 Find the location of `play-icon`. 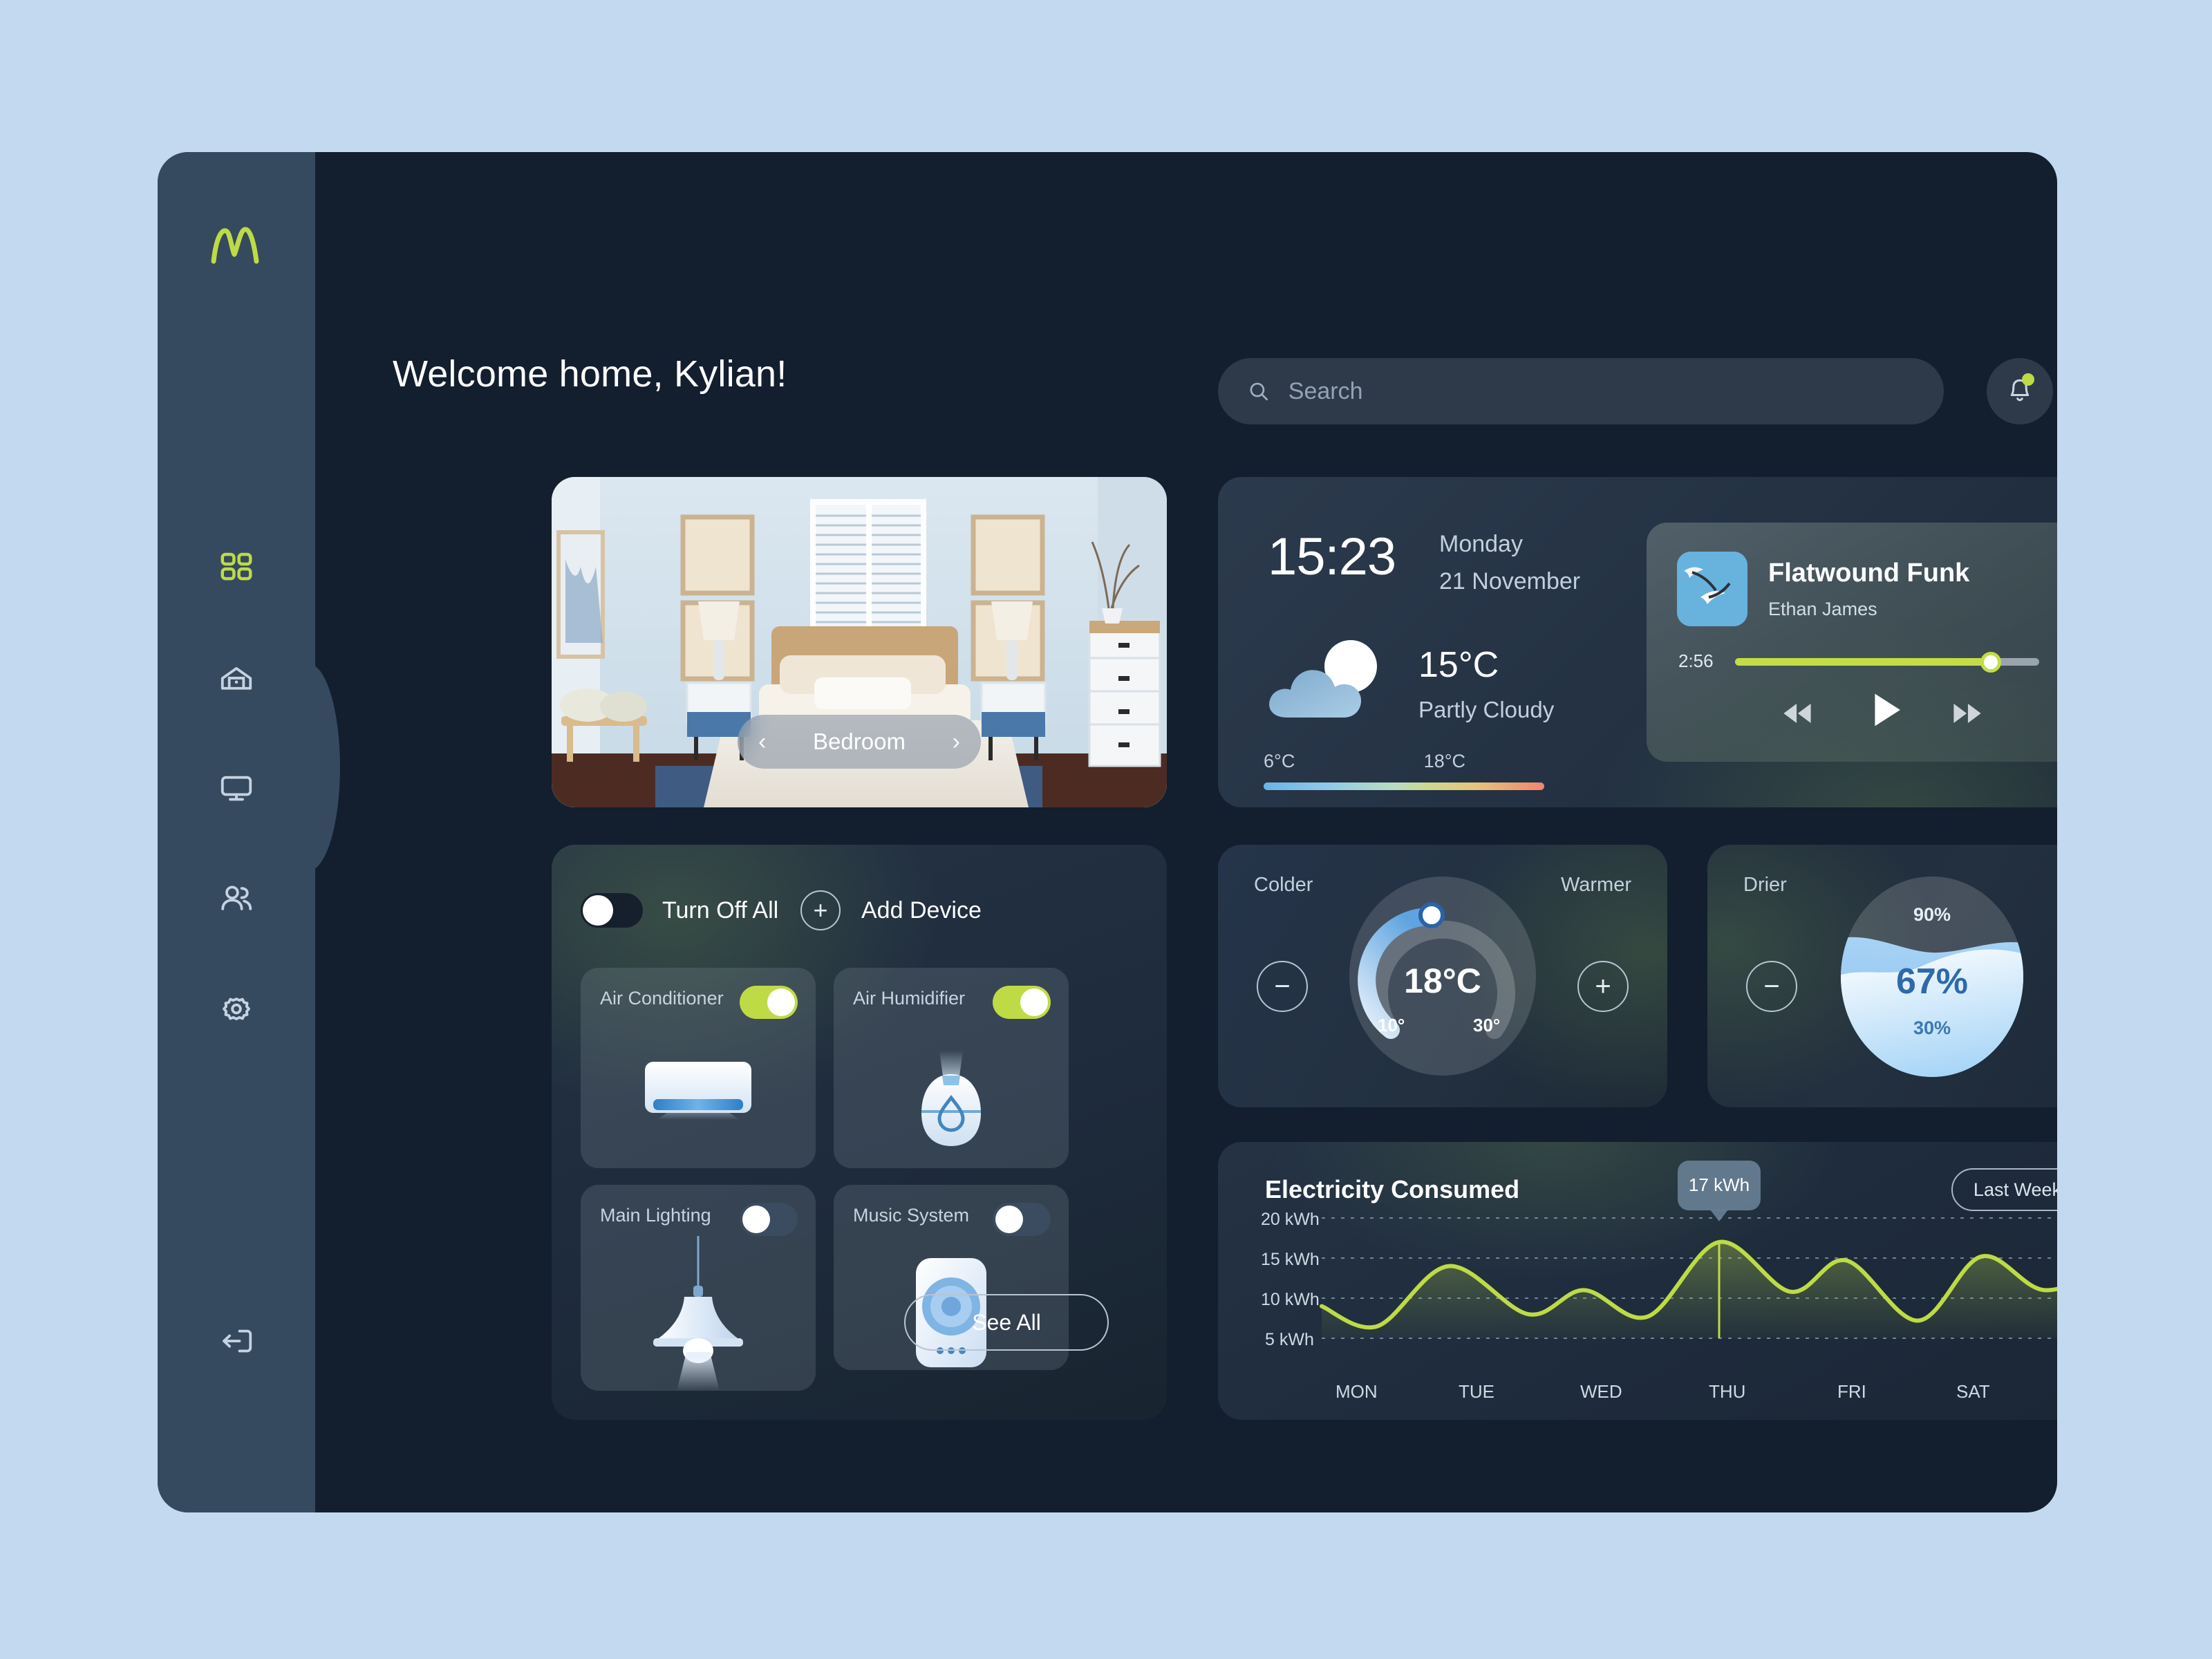

play-icon is located at coordinates (1885, 710).